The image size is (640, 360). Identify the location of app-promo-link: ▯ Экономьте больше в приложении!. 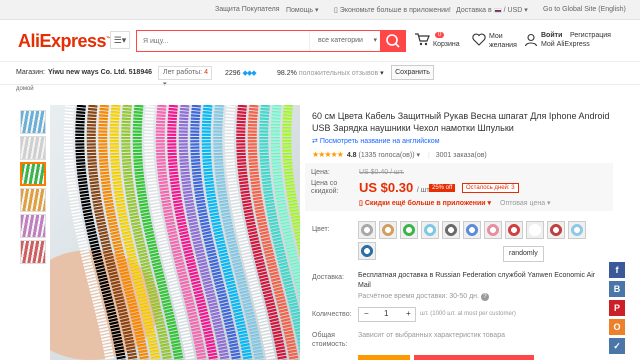
(392, 10).